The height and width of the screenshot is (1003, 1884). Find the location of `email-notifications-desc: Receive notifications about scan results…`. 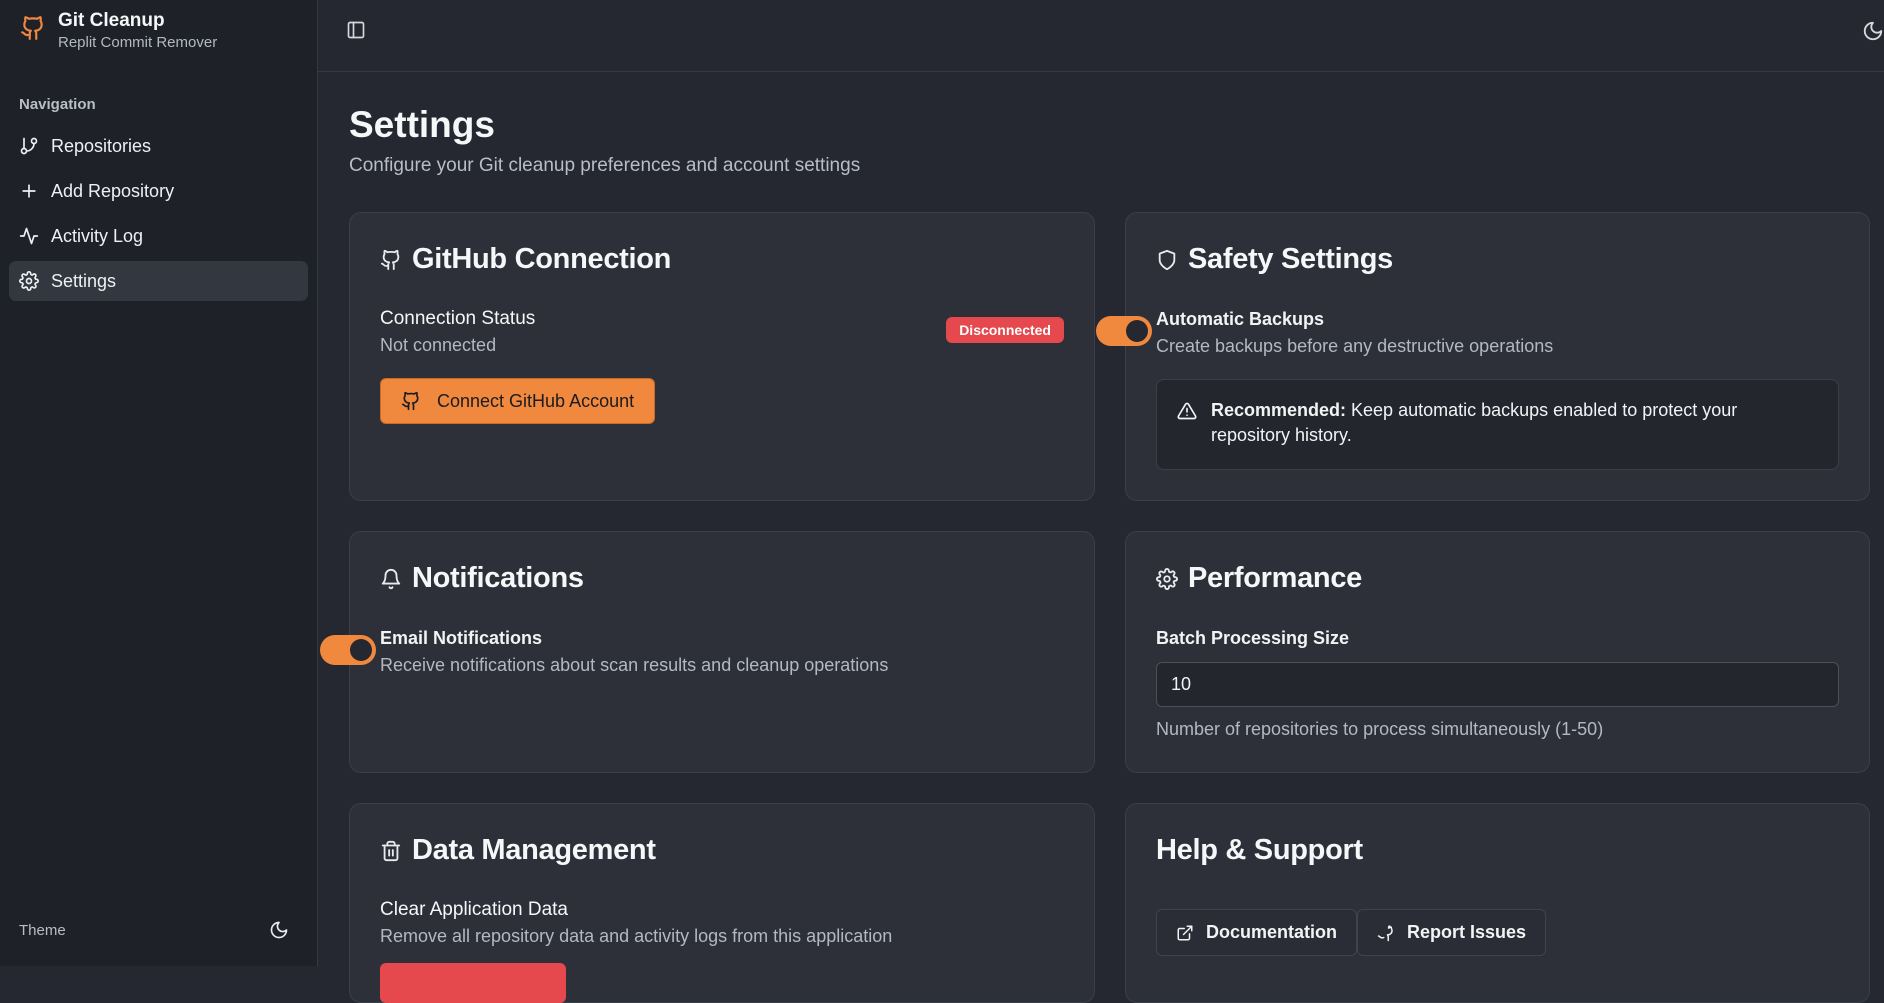

email-notifications-desc: Receive notifications about scan results… is located at coordinates (634, 665).